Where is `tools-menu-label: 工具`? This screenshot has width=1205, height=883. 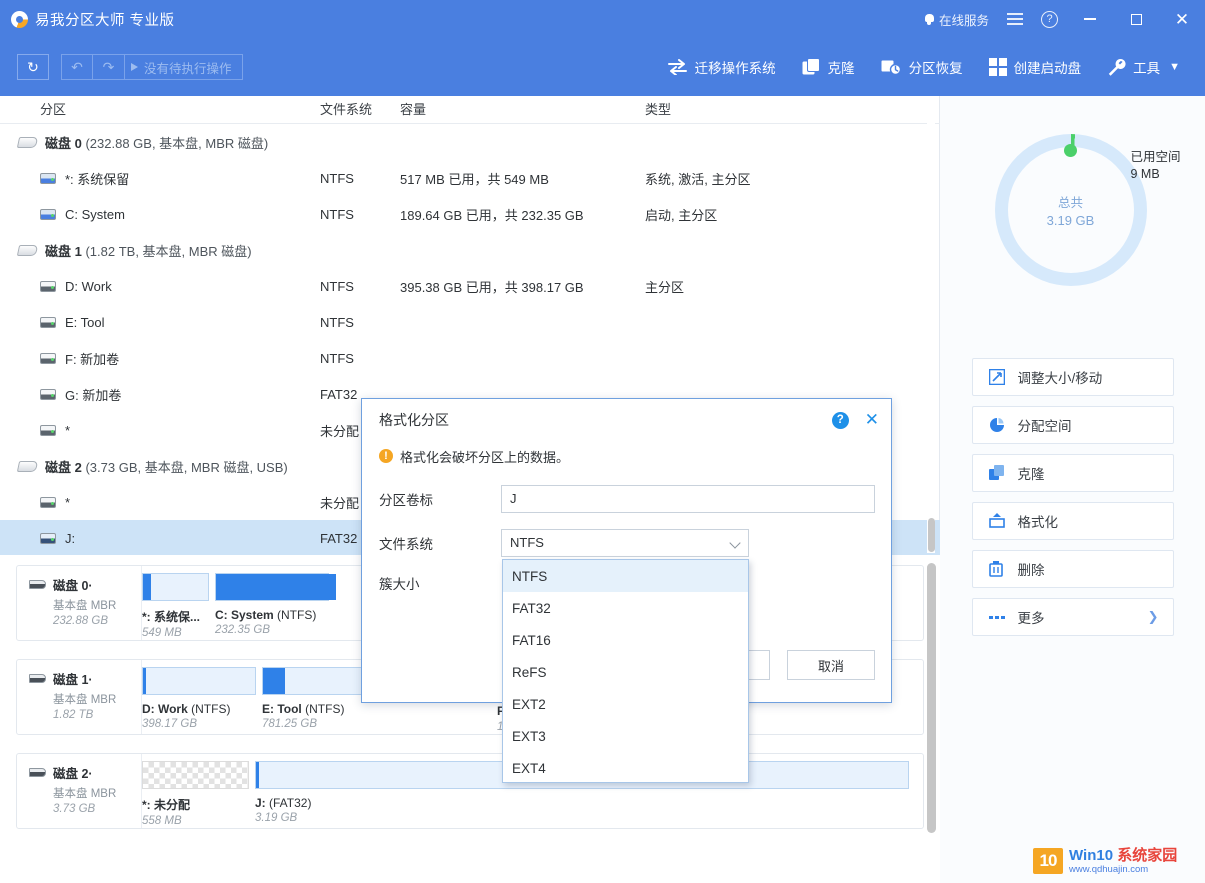
tools-menu-label: 工具 is located at coordinates (1147, 68).